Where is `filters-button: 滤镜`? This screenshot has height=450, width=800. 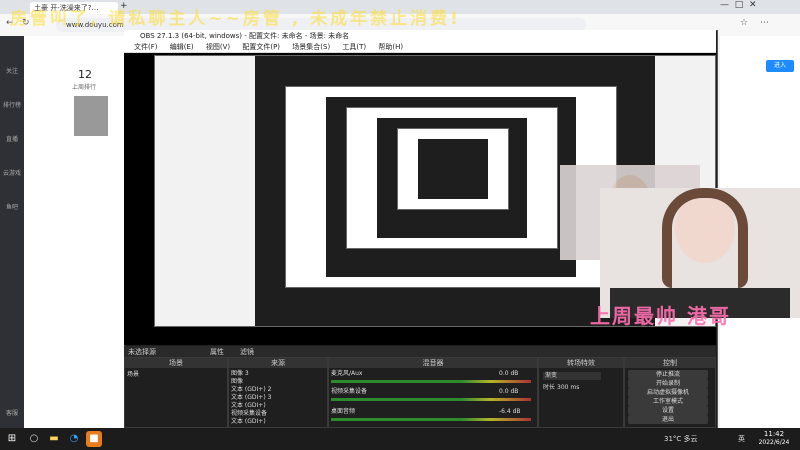
filters-button: 滤镜 is located at coordinates (247, 352).